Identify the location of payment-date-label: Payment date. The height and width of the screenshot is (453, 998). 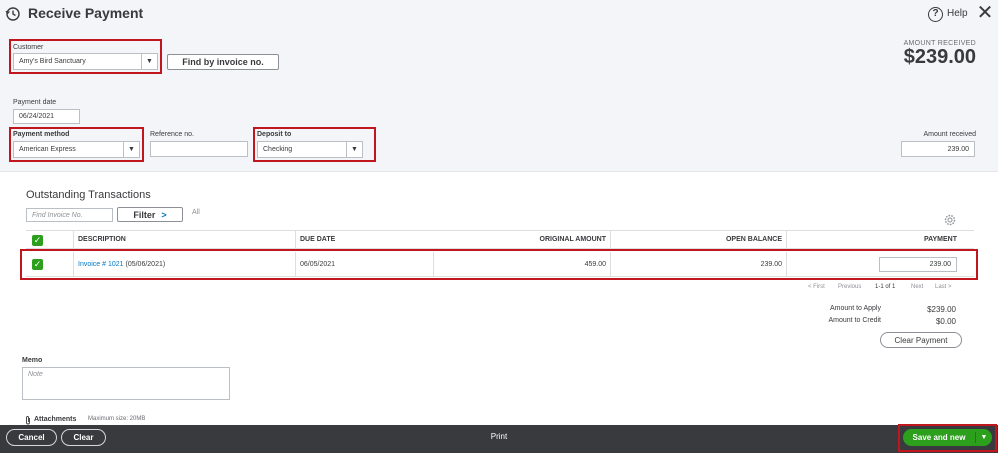
(35, 102).